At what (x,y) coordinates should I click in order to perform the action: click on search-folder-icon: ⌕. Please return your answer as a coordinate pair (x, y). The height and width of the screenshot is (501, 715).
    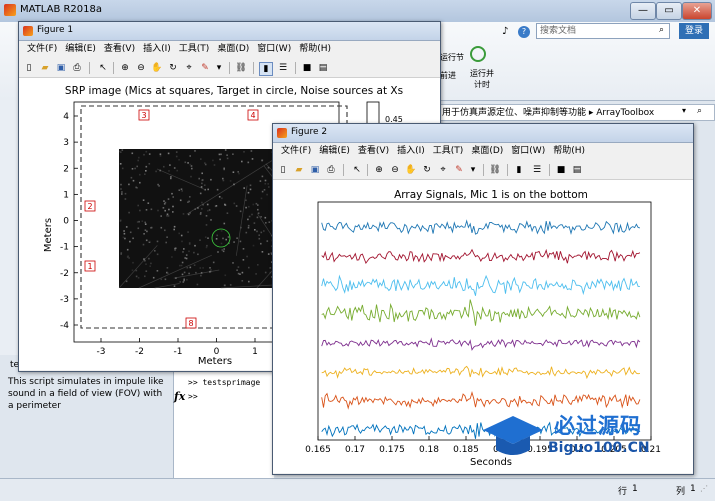
    Looking at the image, I should click on (699, 111).